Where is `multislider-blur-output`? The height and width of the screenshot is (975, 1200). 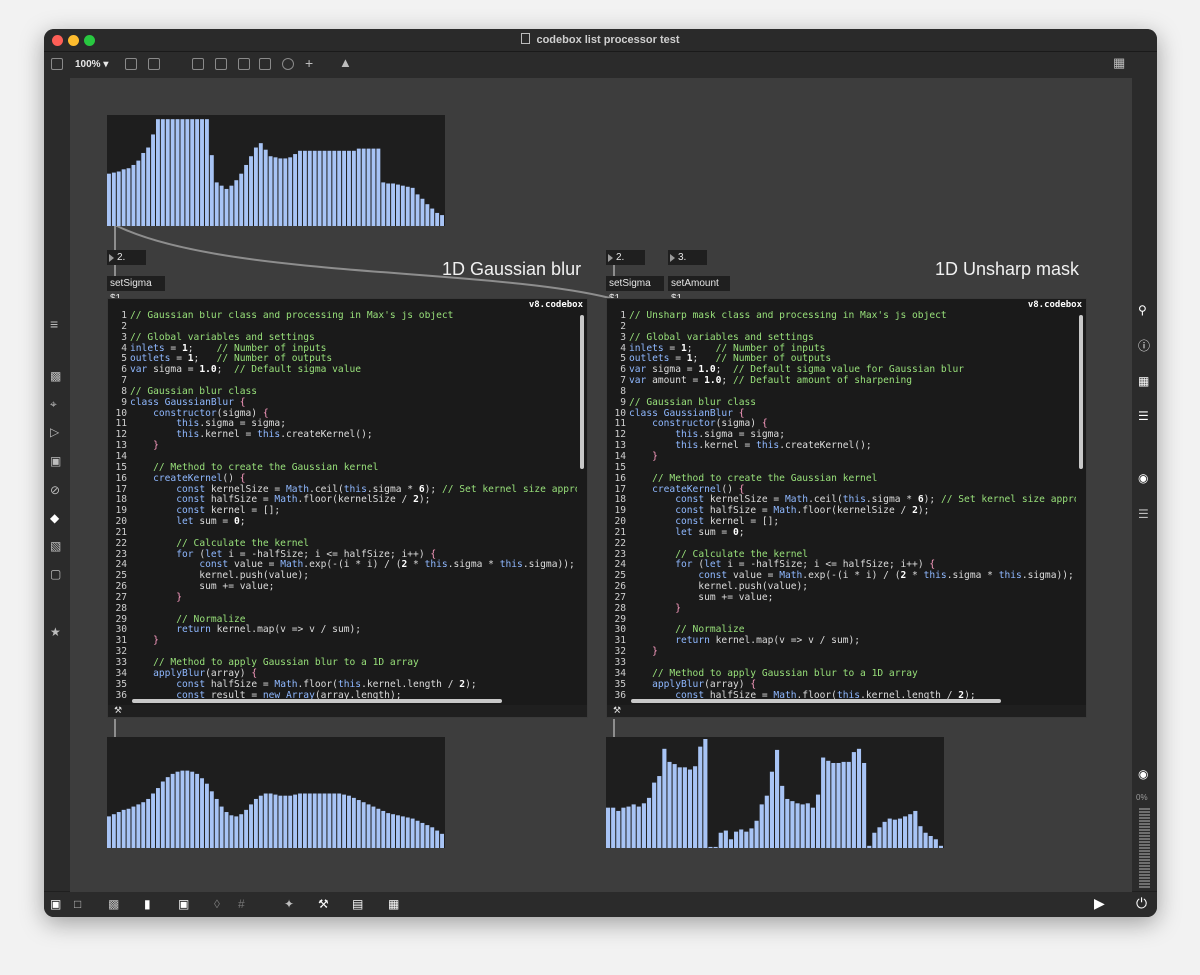
multislider-blur-output is located at coordinates (276, 792).